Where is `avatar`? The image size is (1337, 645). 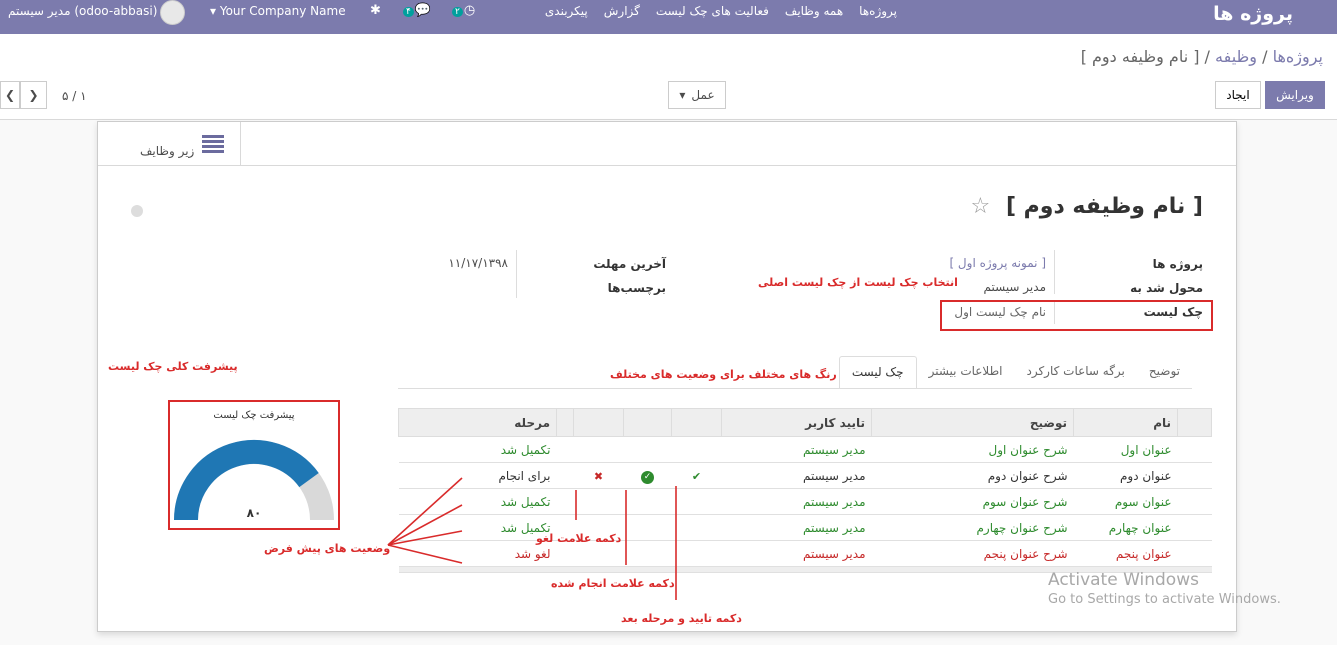 avatar is located at coordinates (172, 12).